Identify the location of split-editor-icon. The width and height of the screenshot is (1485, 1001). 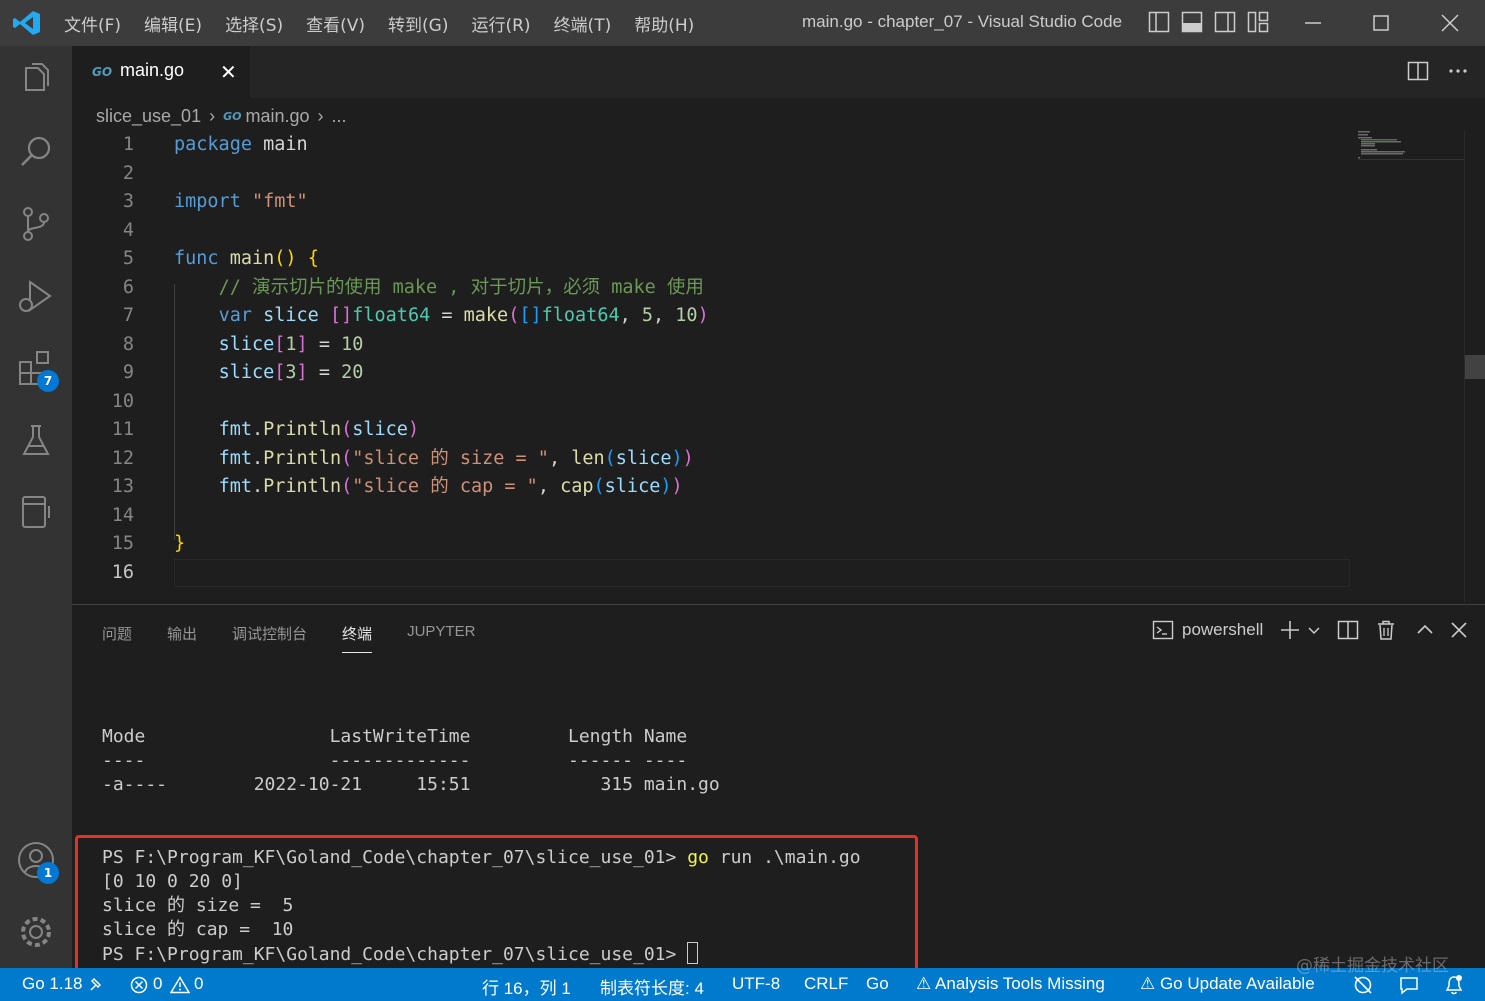
(1418, 71).